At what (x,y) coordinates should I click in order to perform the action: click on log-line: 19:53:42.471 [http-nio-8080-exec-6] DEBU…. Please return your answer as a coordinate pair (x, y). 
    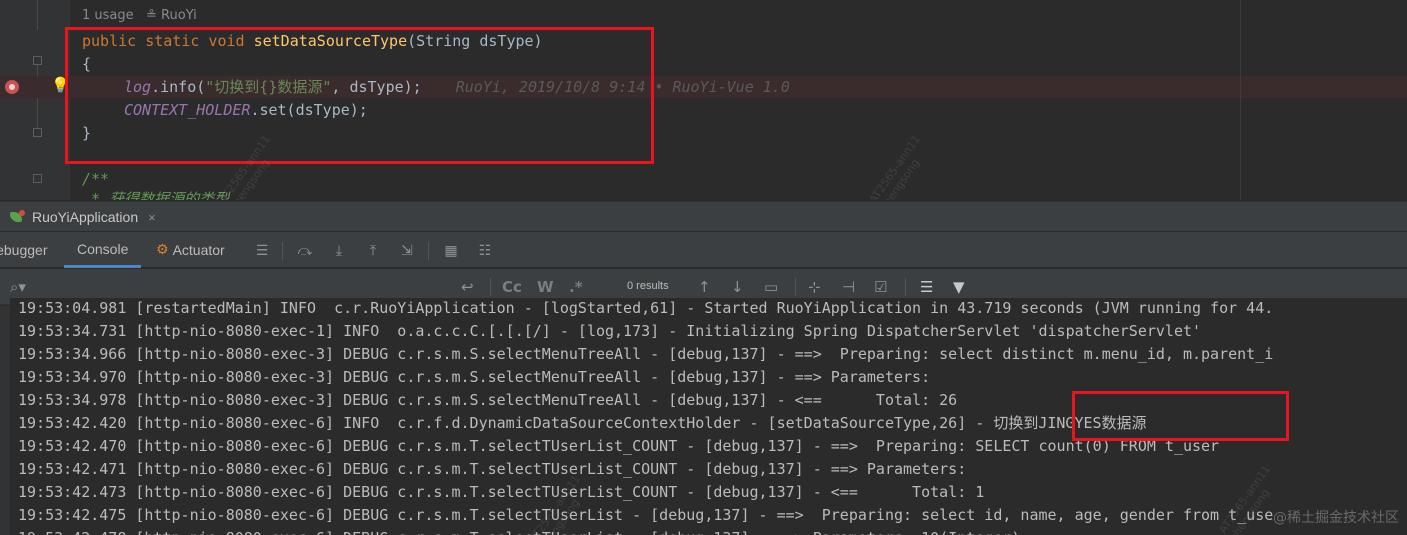
    Looking at the image, I should click on (497, 469).